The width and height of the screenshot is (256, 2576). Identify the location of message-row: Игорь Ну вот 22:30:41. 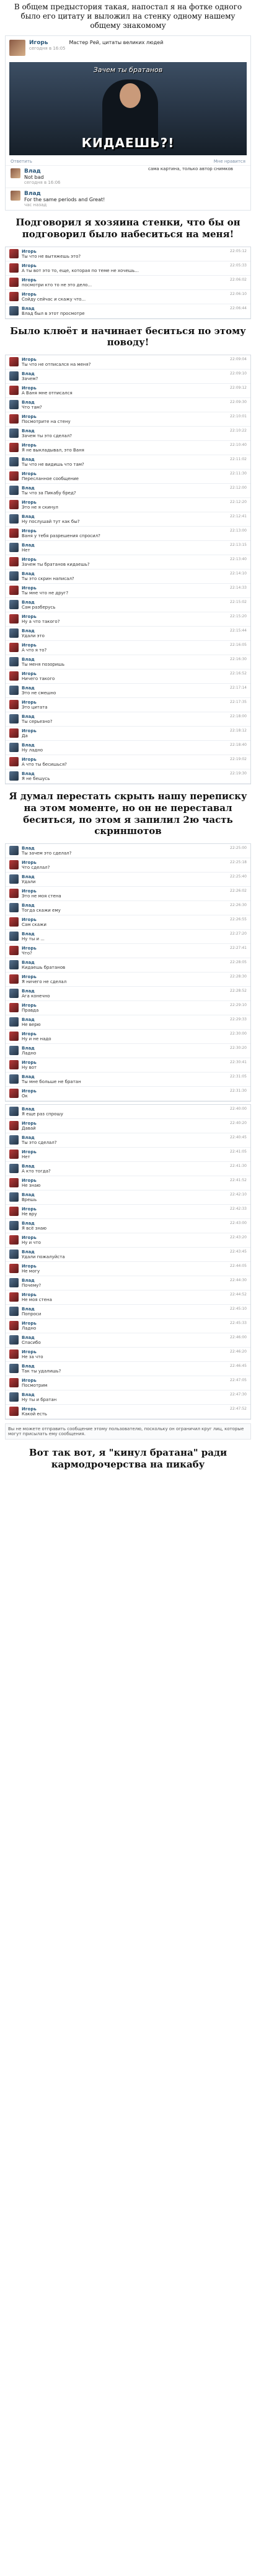
(128, 1065).